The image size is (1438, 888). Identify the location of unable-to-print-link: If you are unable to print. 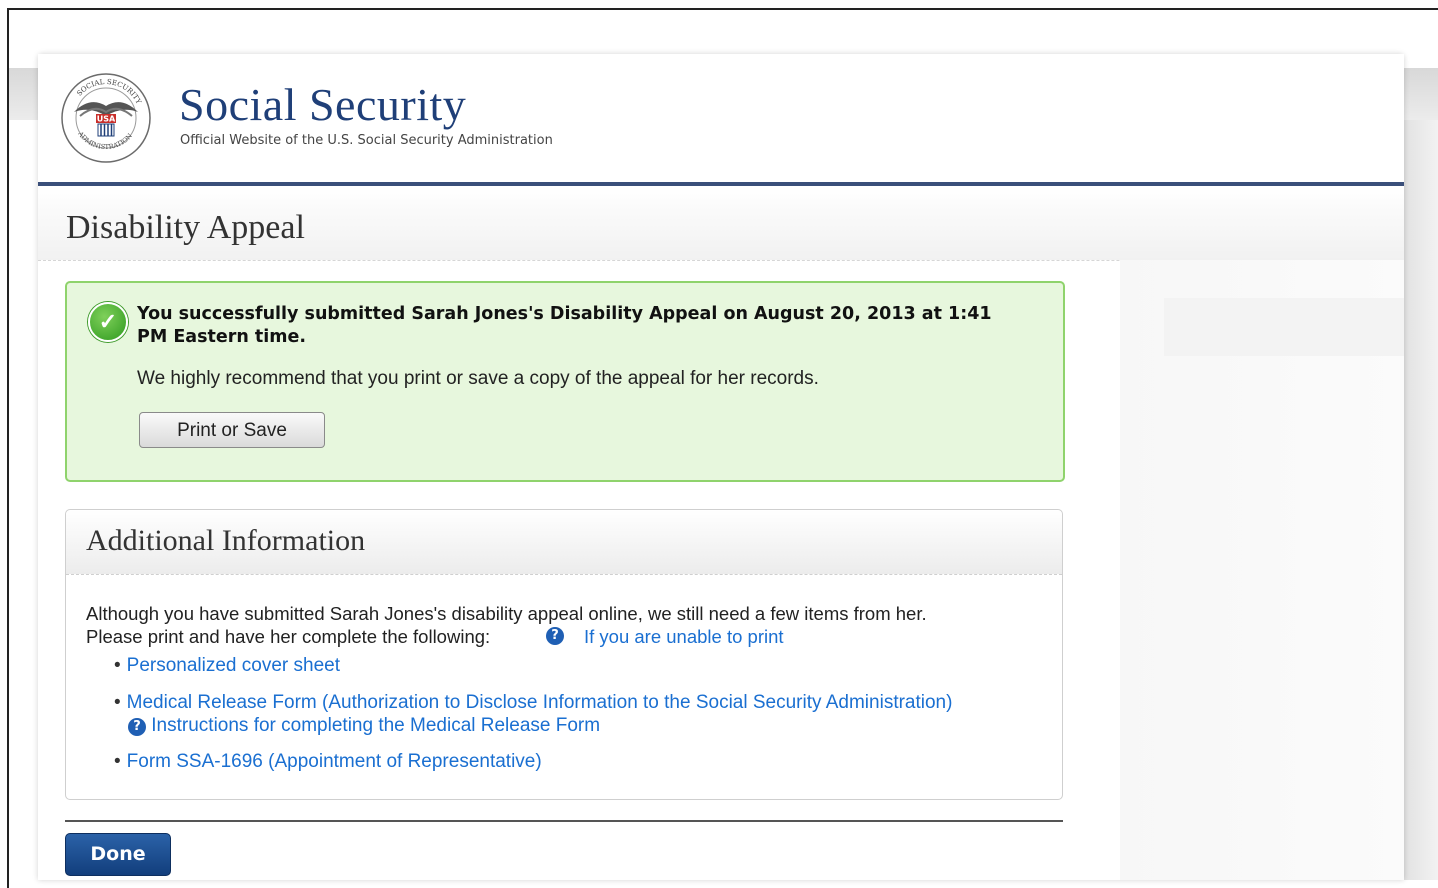
(684, 636).